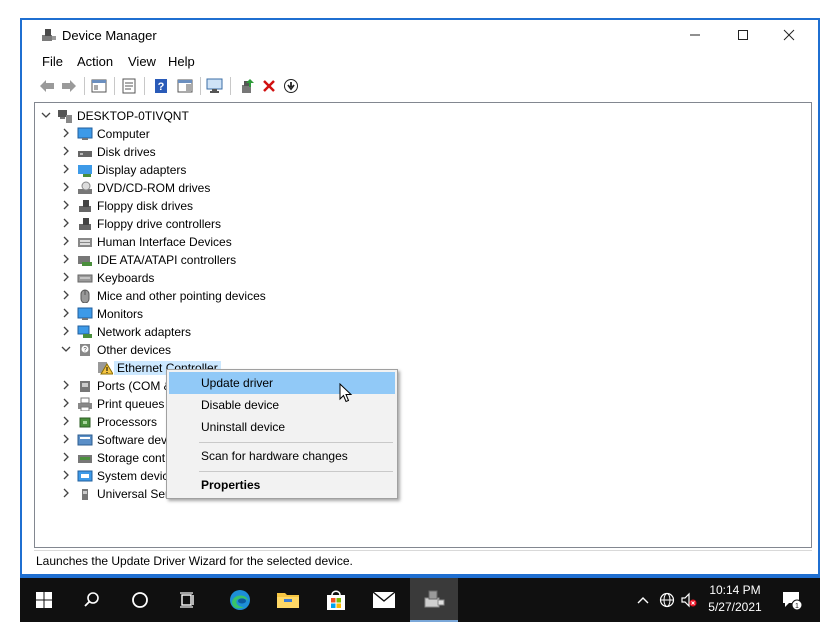 Image resolution: width=840 pixels, height=640 pixels. What do you see at coordinates (132, 440) in the screenshot?
I see `tree-item-label: Software dev` at bounding box center [132, 440].